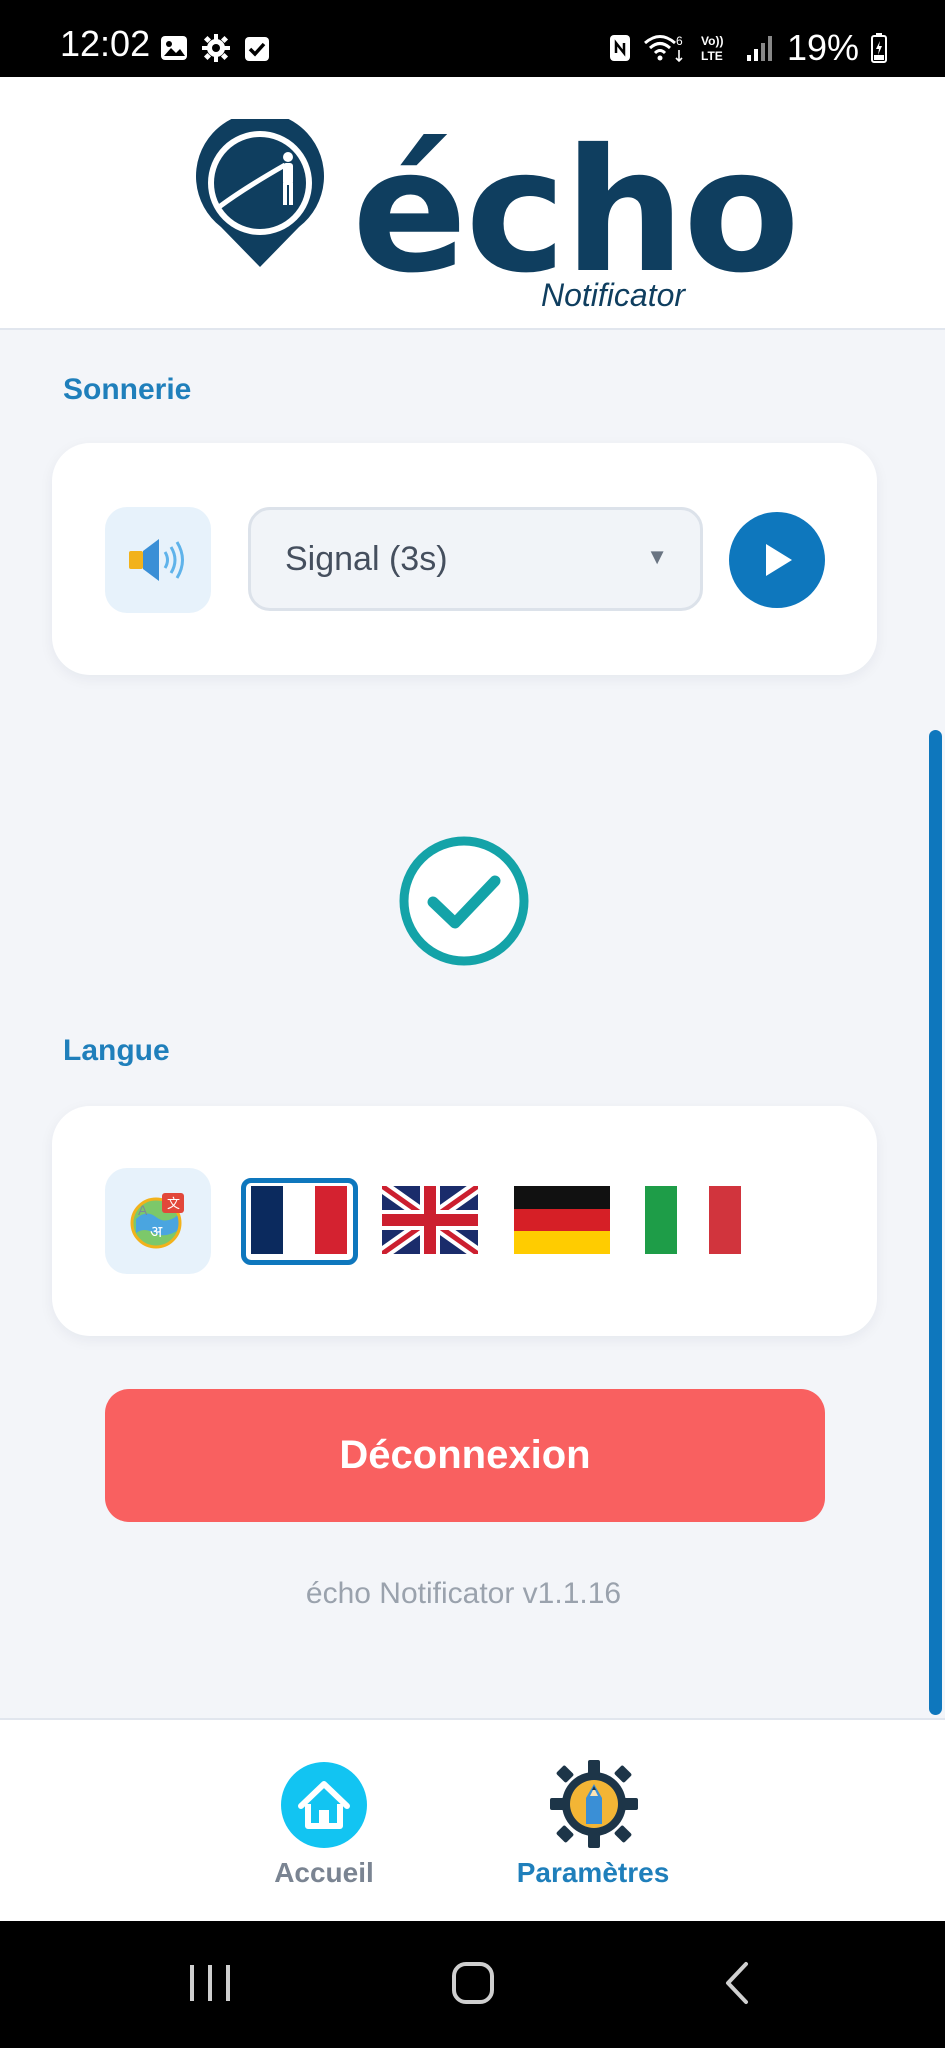 The height and width of the screenshot is (2048, 945). Describe the element at coordinates (562, 1220) in the screenshot. I see `de-flag-icon` at that location.